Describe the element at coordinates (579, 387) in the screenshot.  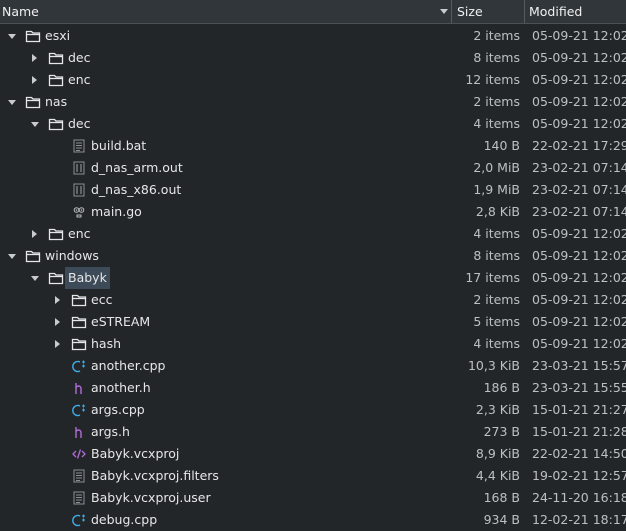
I see `item-modified: 23-03-21 15:55` at that location.